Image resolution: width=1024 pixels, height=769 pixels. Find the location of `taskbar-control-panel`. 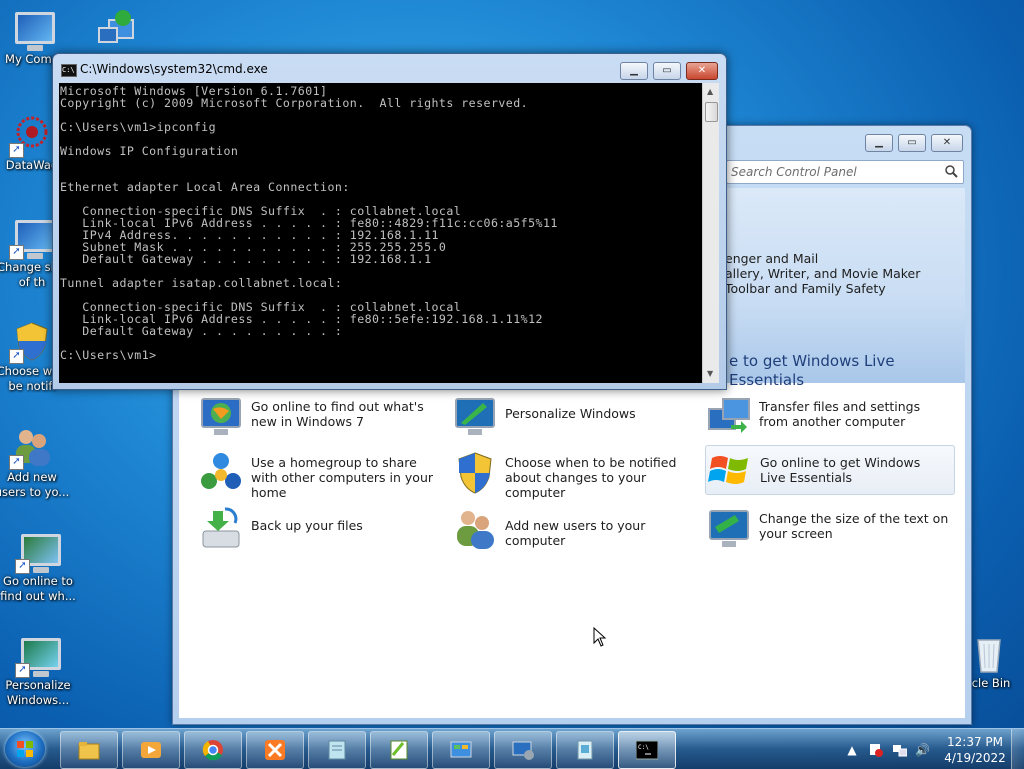

taskbar-control-panel is located at coordinates (461, 750).